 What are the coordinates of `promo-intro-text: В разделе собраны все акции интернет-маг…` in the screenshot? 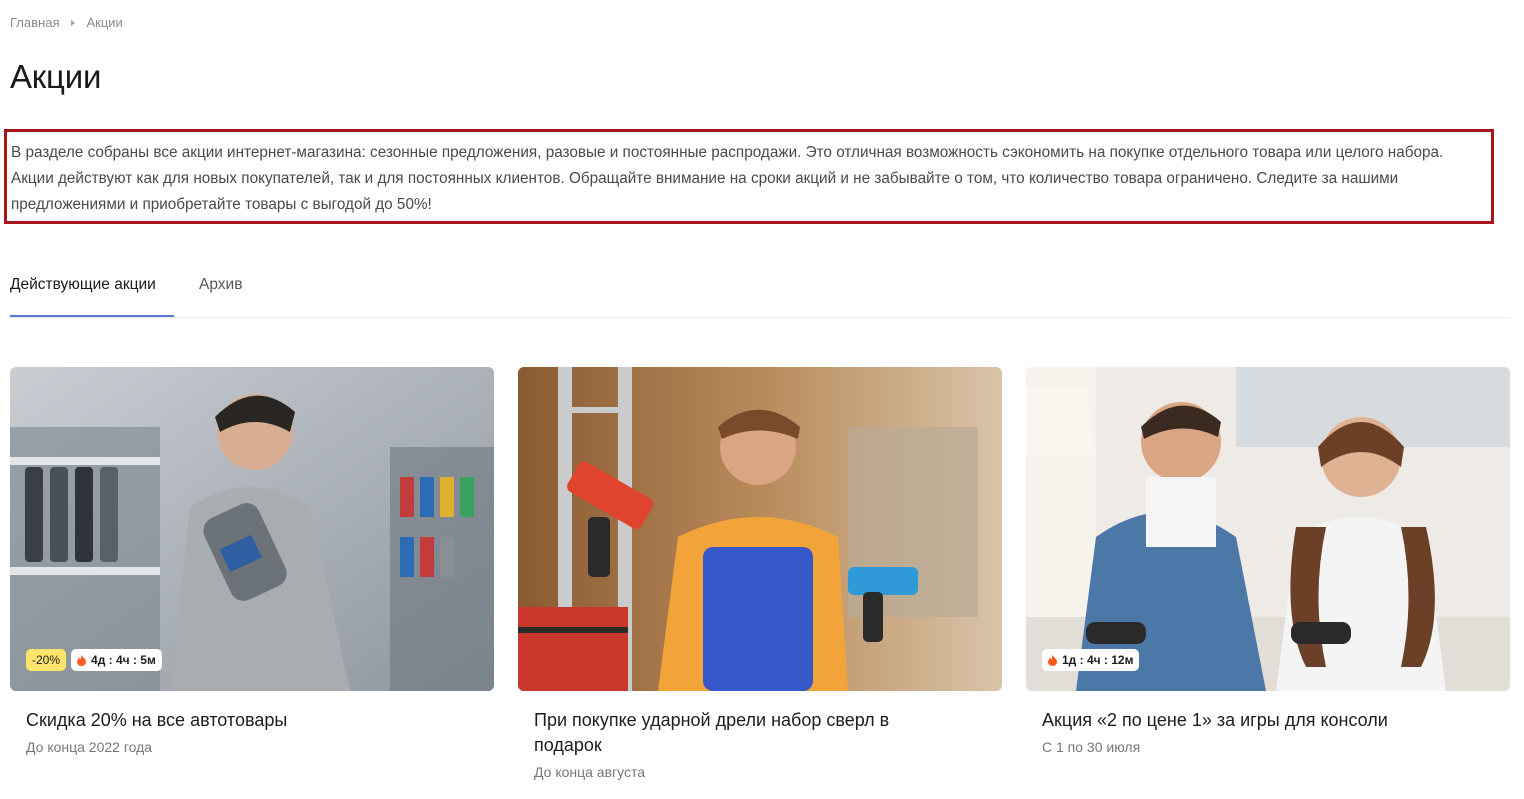 It's located at (749, 176).